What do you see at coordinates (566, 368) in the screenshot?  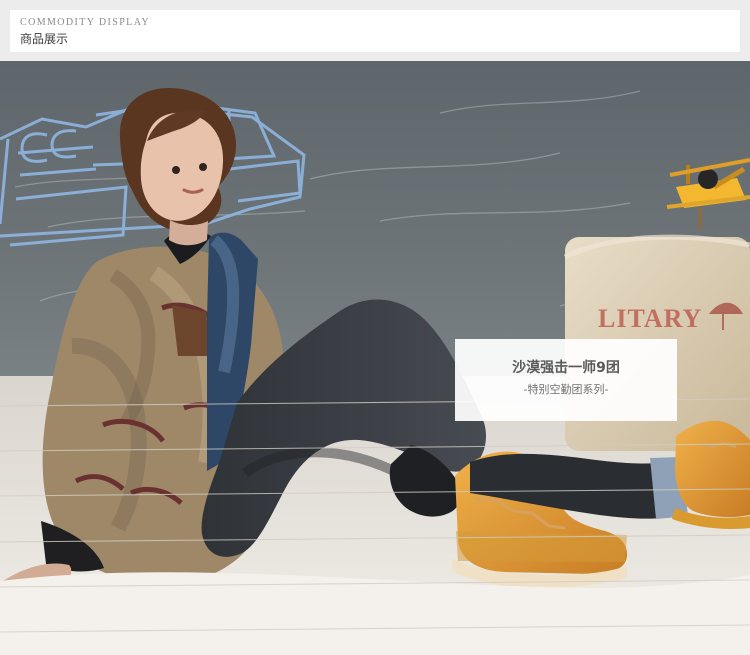 I see `product-caption-title: 沙漠强击一师9团` at bounding box center [566, 368].